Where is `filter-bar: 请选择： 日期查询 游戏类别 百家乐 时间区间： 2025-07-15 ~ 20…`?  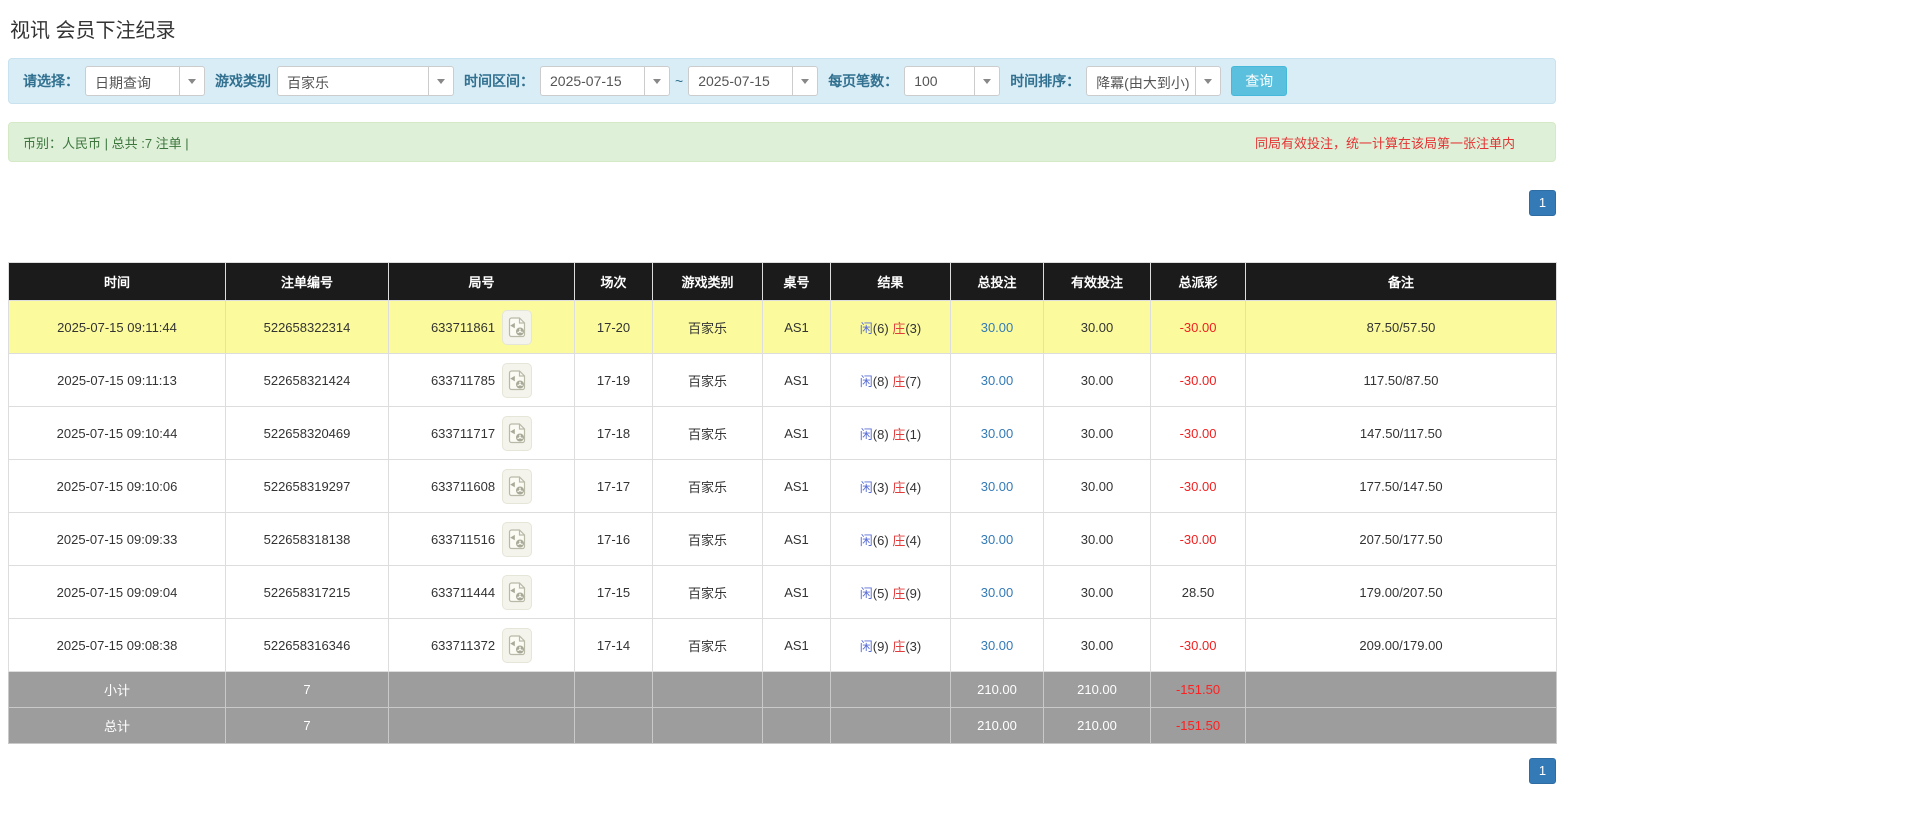 filter-bar: 请选择： 日期查询 游戏类别 百家乐 时间区间： 2025-07-15 ~ 20… is located at coordinates (782, 81).